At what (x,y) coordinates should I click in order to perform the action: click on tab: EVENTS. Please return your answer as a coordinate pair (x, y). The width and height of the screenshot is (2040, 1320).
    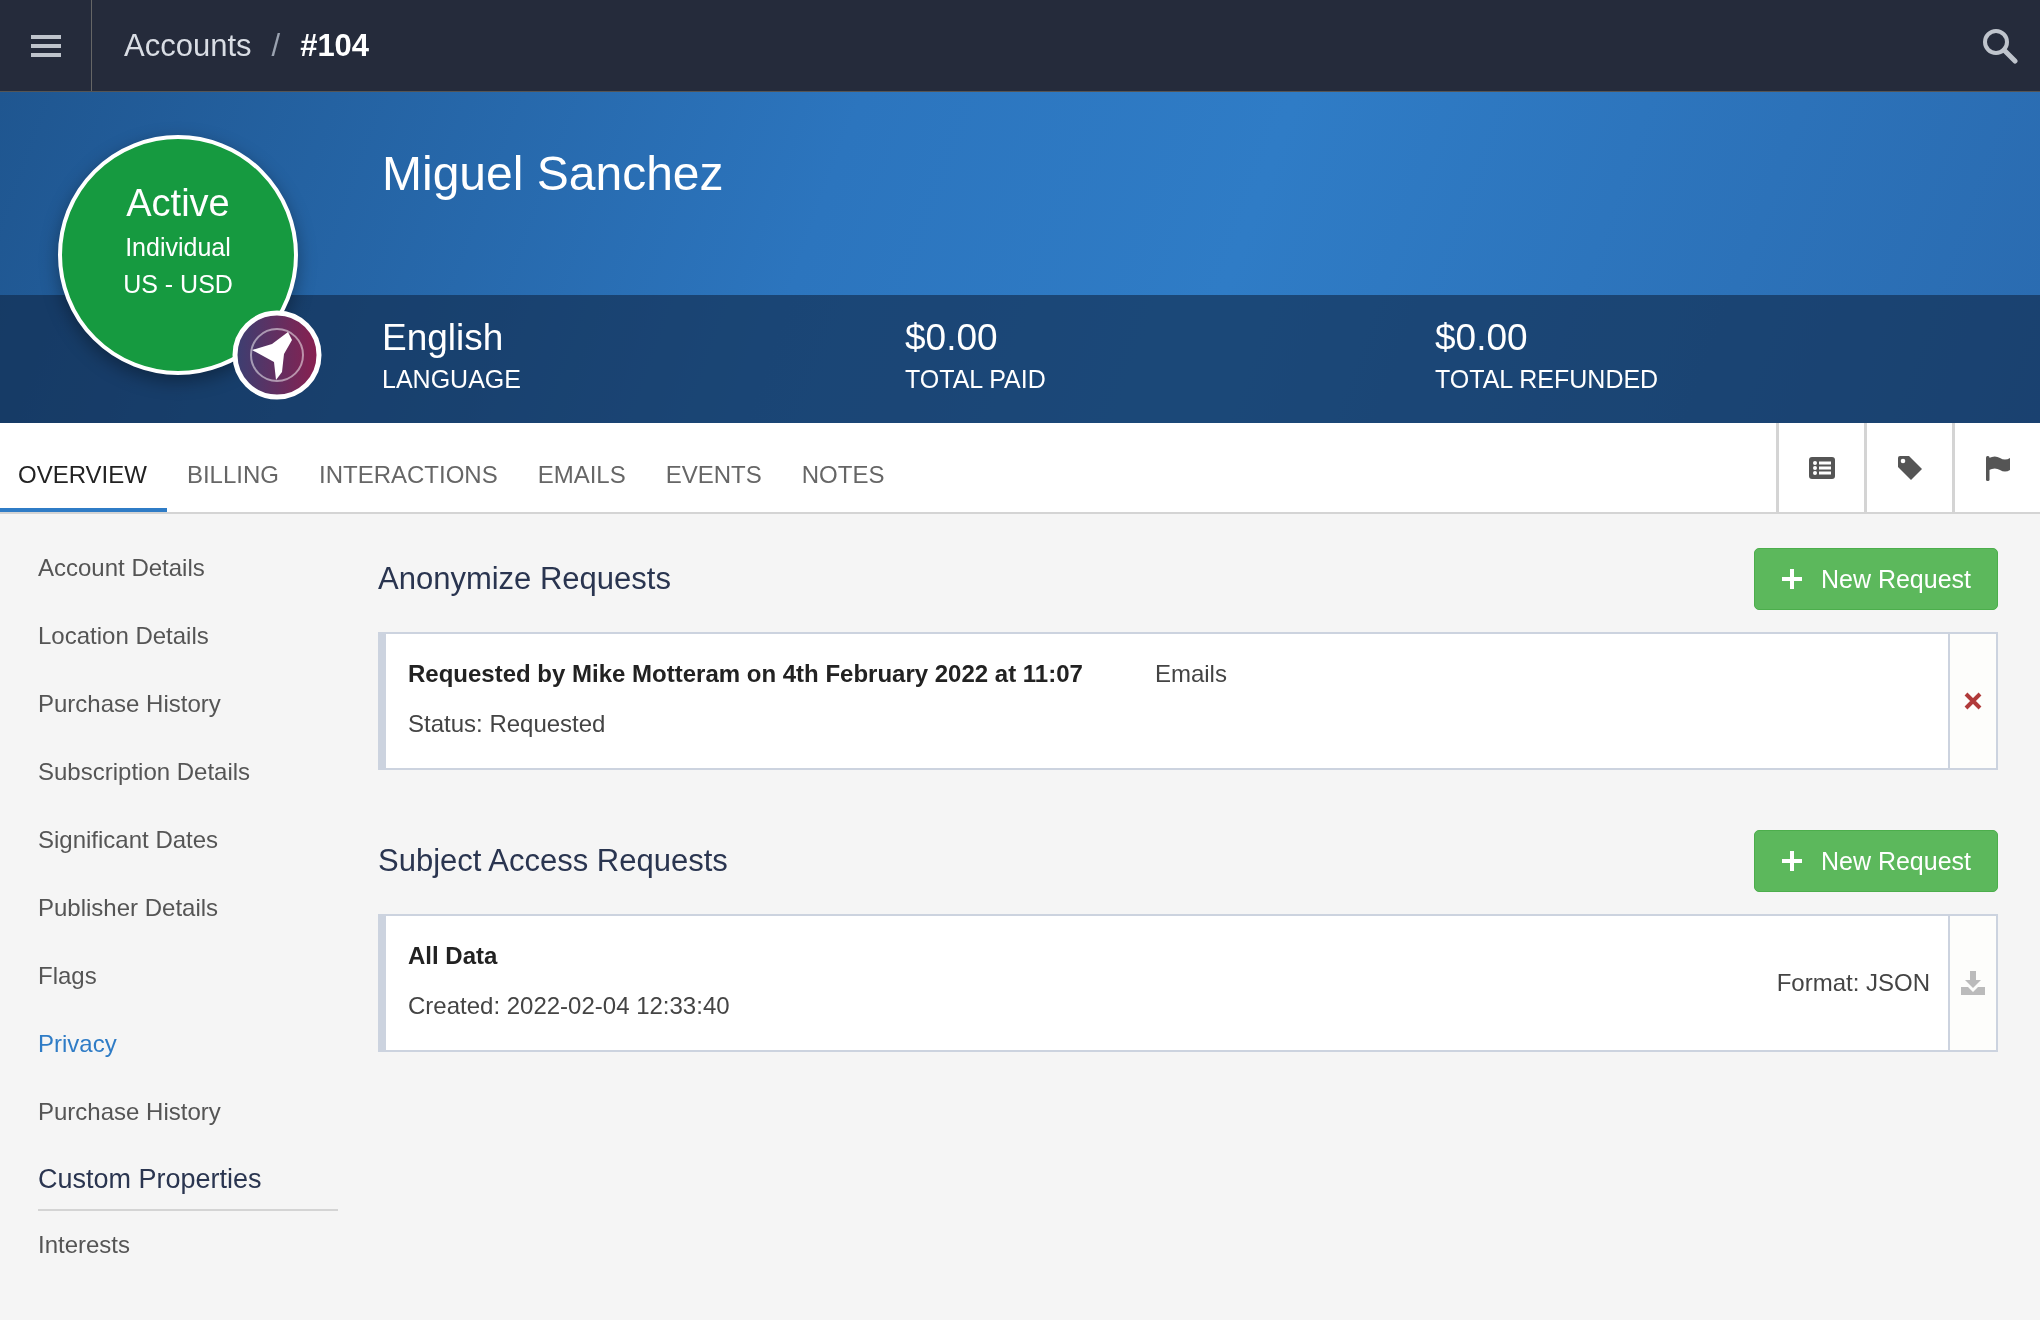
    Looking at the image, I should click on (713, 467).